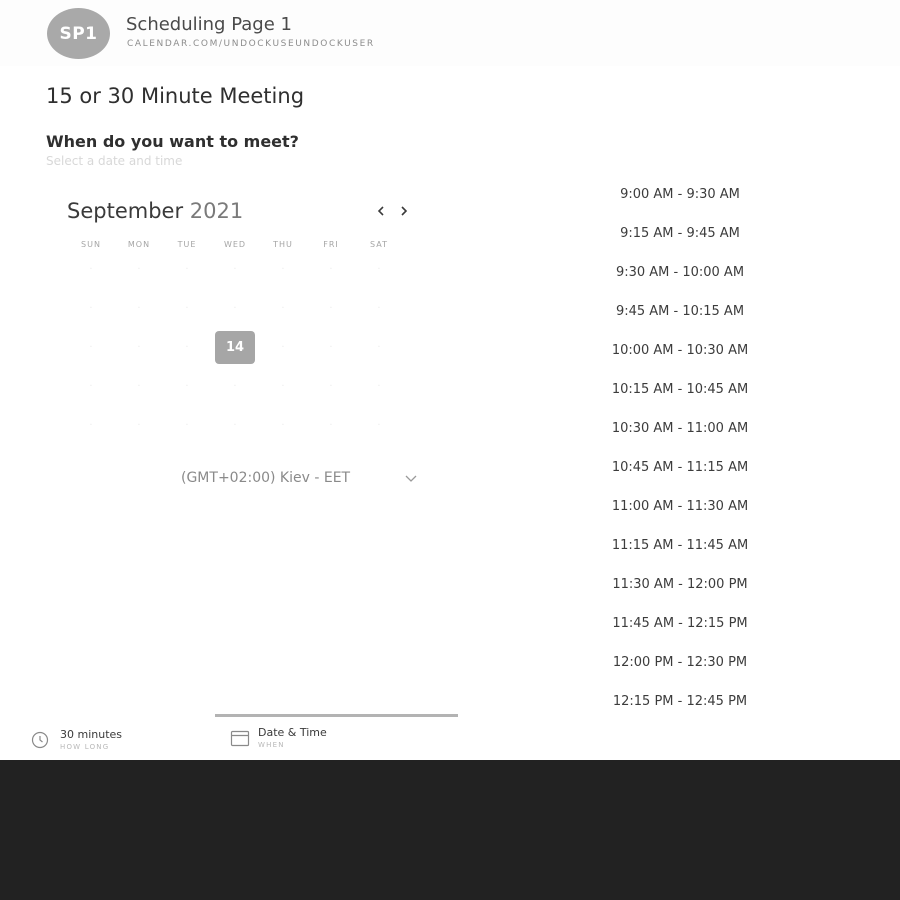 The image size is (900, 900). I want to click on time-slot: 10:00 AM - 10:30 AM, so click(680, 356).